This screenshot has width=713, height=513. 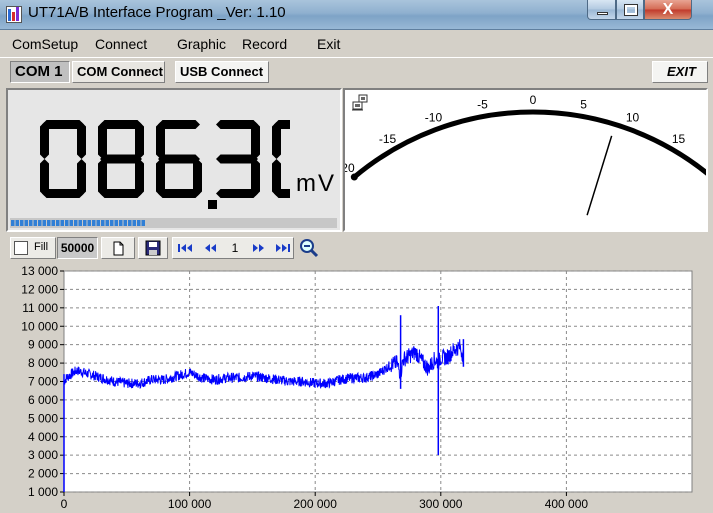 I want to click on fill-label: Fill, so click(x=41, y=247).